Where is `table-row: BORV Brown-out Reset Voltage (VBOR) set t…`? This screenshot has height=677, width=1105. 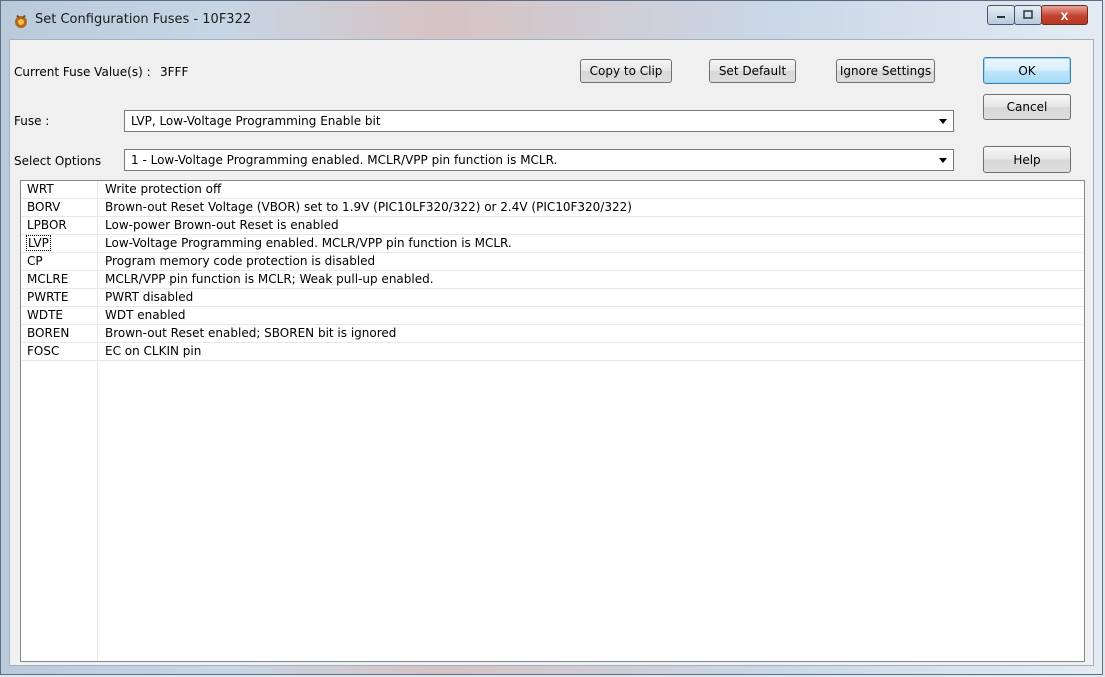
table-row: BORV Brown-out Reset Voltage (VBOR) set t… is located at coordinates (552, 208).